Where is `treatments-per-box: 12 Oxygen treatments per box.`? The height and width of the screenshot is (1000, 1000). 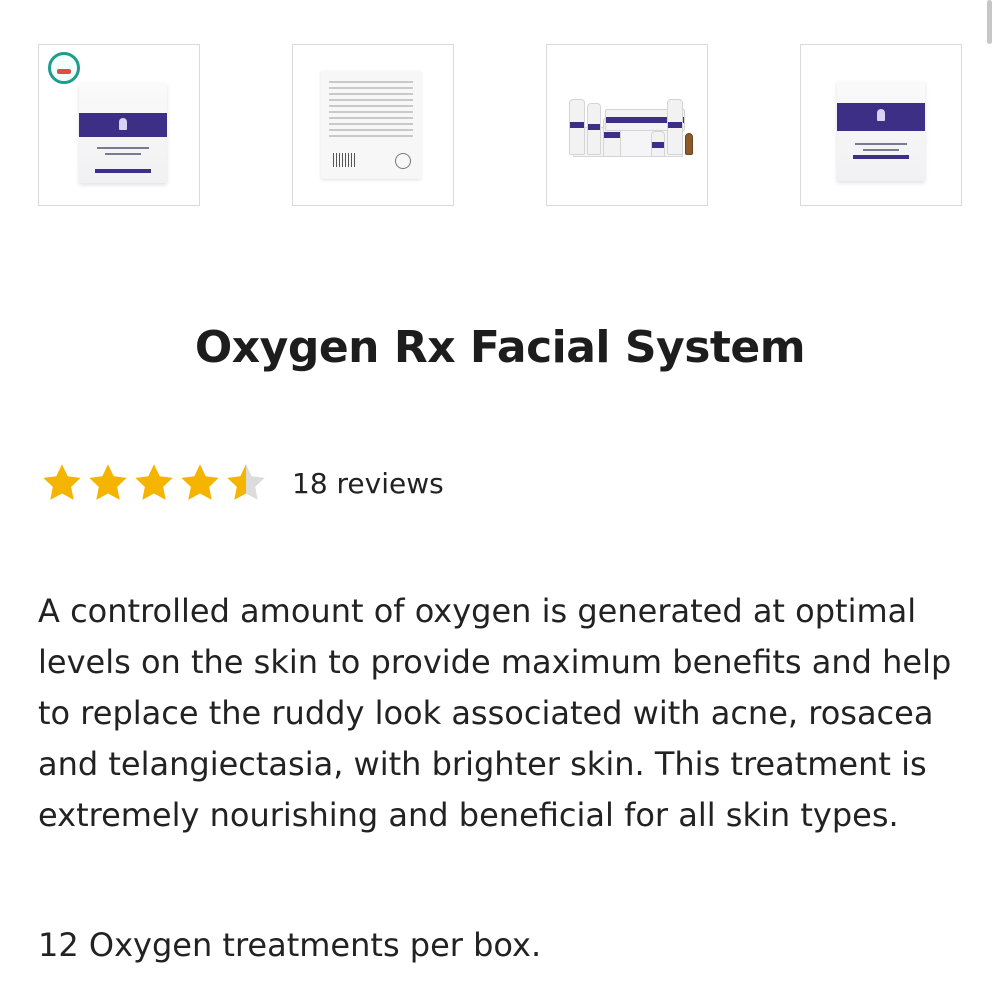 treatments-per-box: 12 Oxygen treatments per box. is located at coordinates (290, 945).